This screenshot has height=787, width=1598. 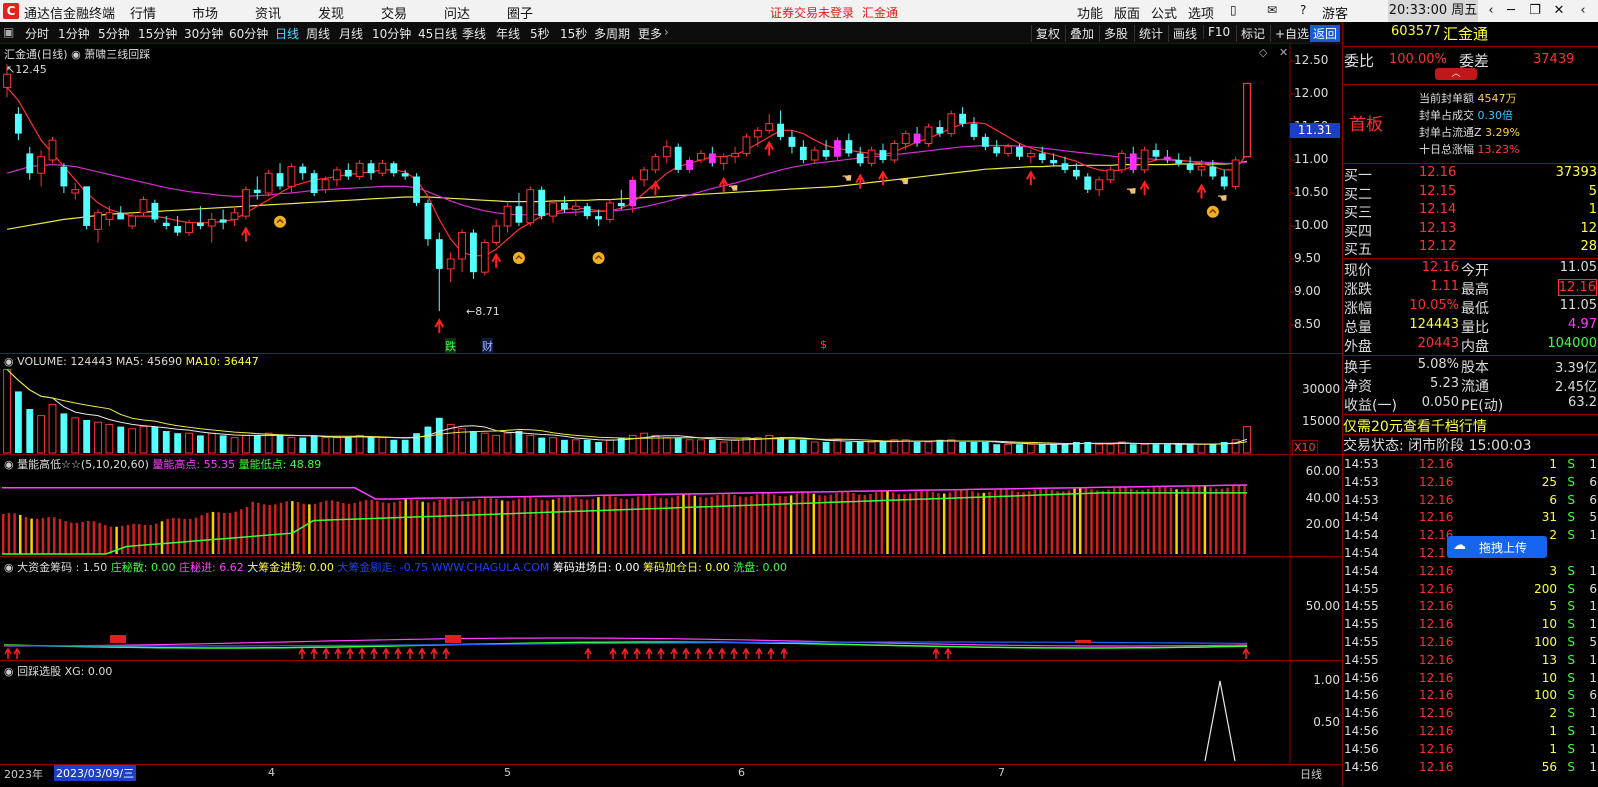 I want to click on period-monthly: 月线, so click(x=351, y=33).